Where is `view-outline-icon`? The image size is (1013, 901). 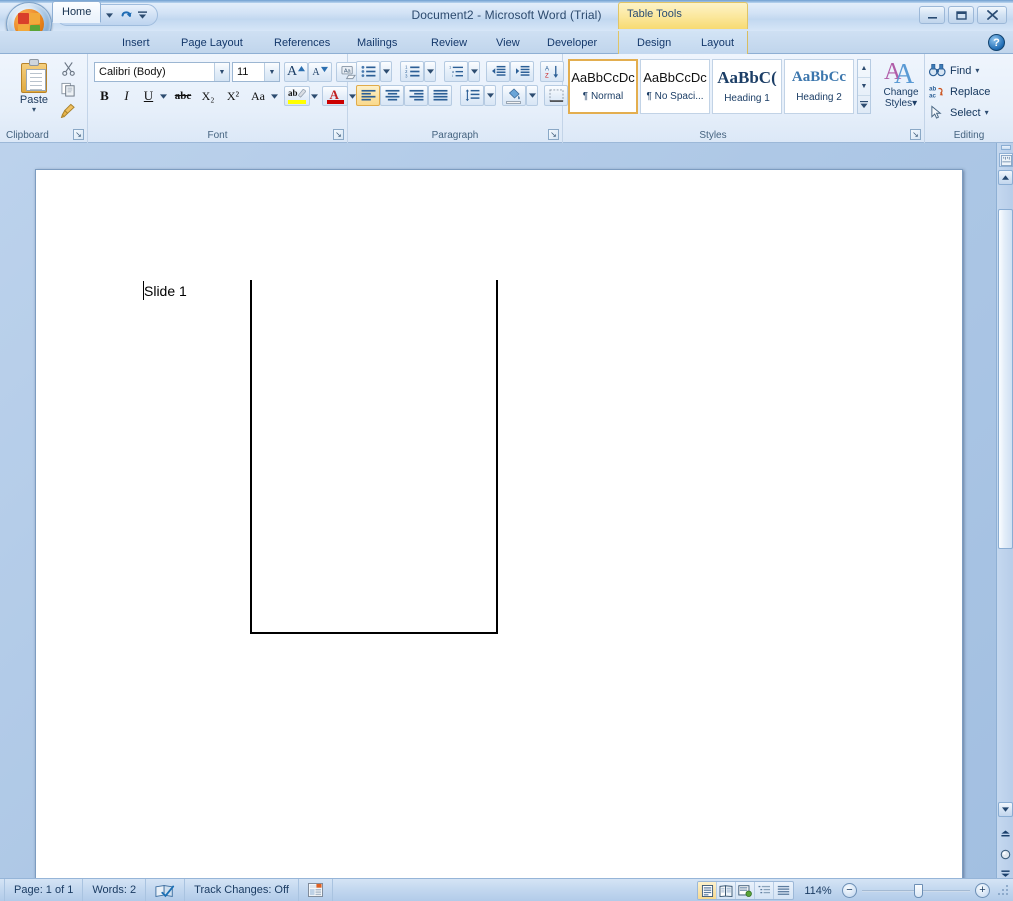
view-outline-icon is located at coordinates (764, 890).